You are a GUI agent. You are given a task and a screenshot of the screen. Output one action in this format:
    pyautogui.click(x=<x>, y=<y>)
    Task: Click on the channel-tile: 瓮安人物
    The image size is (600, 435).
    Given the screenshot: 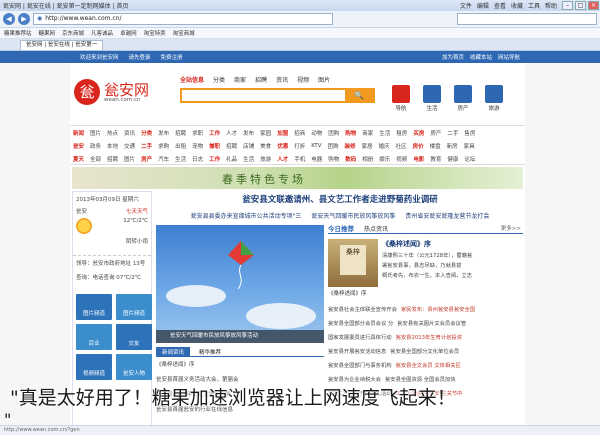 What is the action you would take?
    pyautogui.click(x=134, y=367)
    